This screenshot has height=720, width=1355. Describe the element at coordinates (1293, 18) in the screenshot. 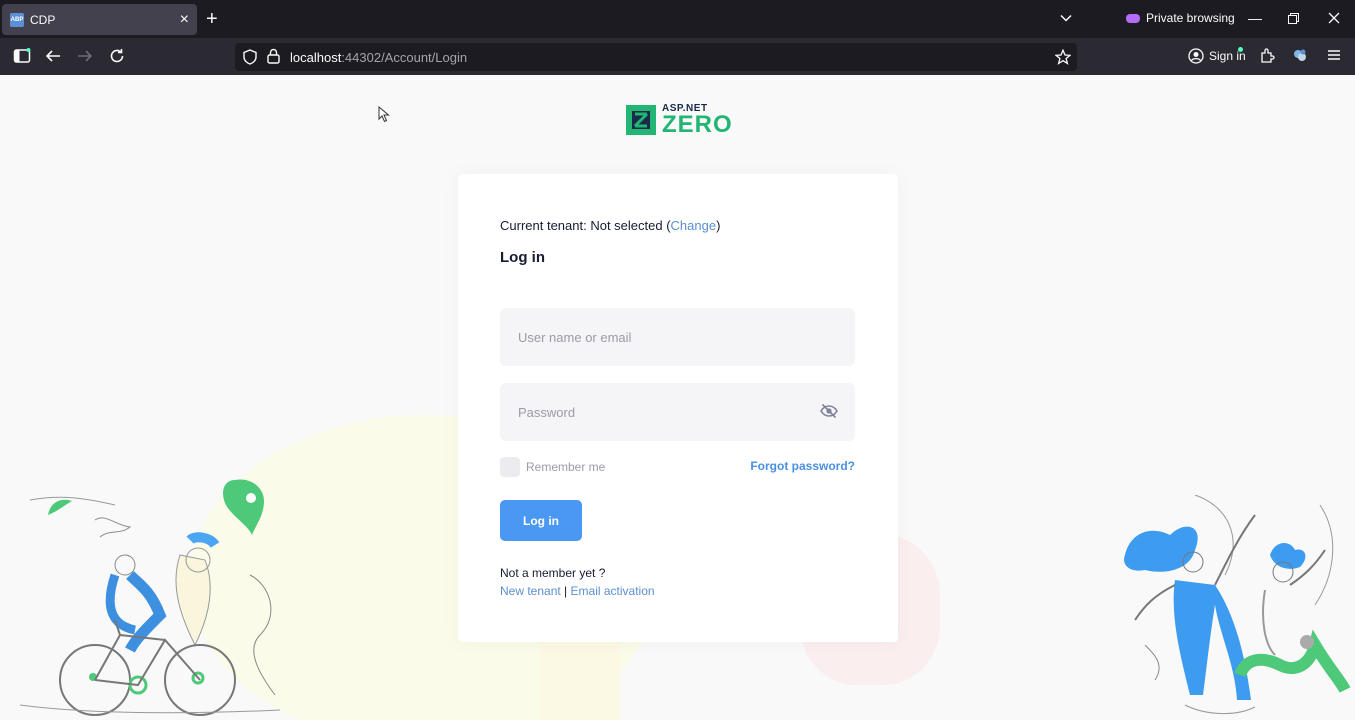

I see `restore-icon` at that location.